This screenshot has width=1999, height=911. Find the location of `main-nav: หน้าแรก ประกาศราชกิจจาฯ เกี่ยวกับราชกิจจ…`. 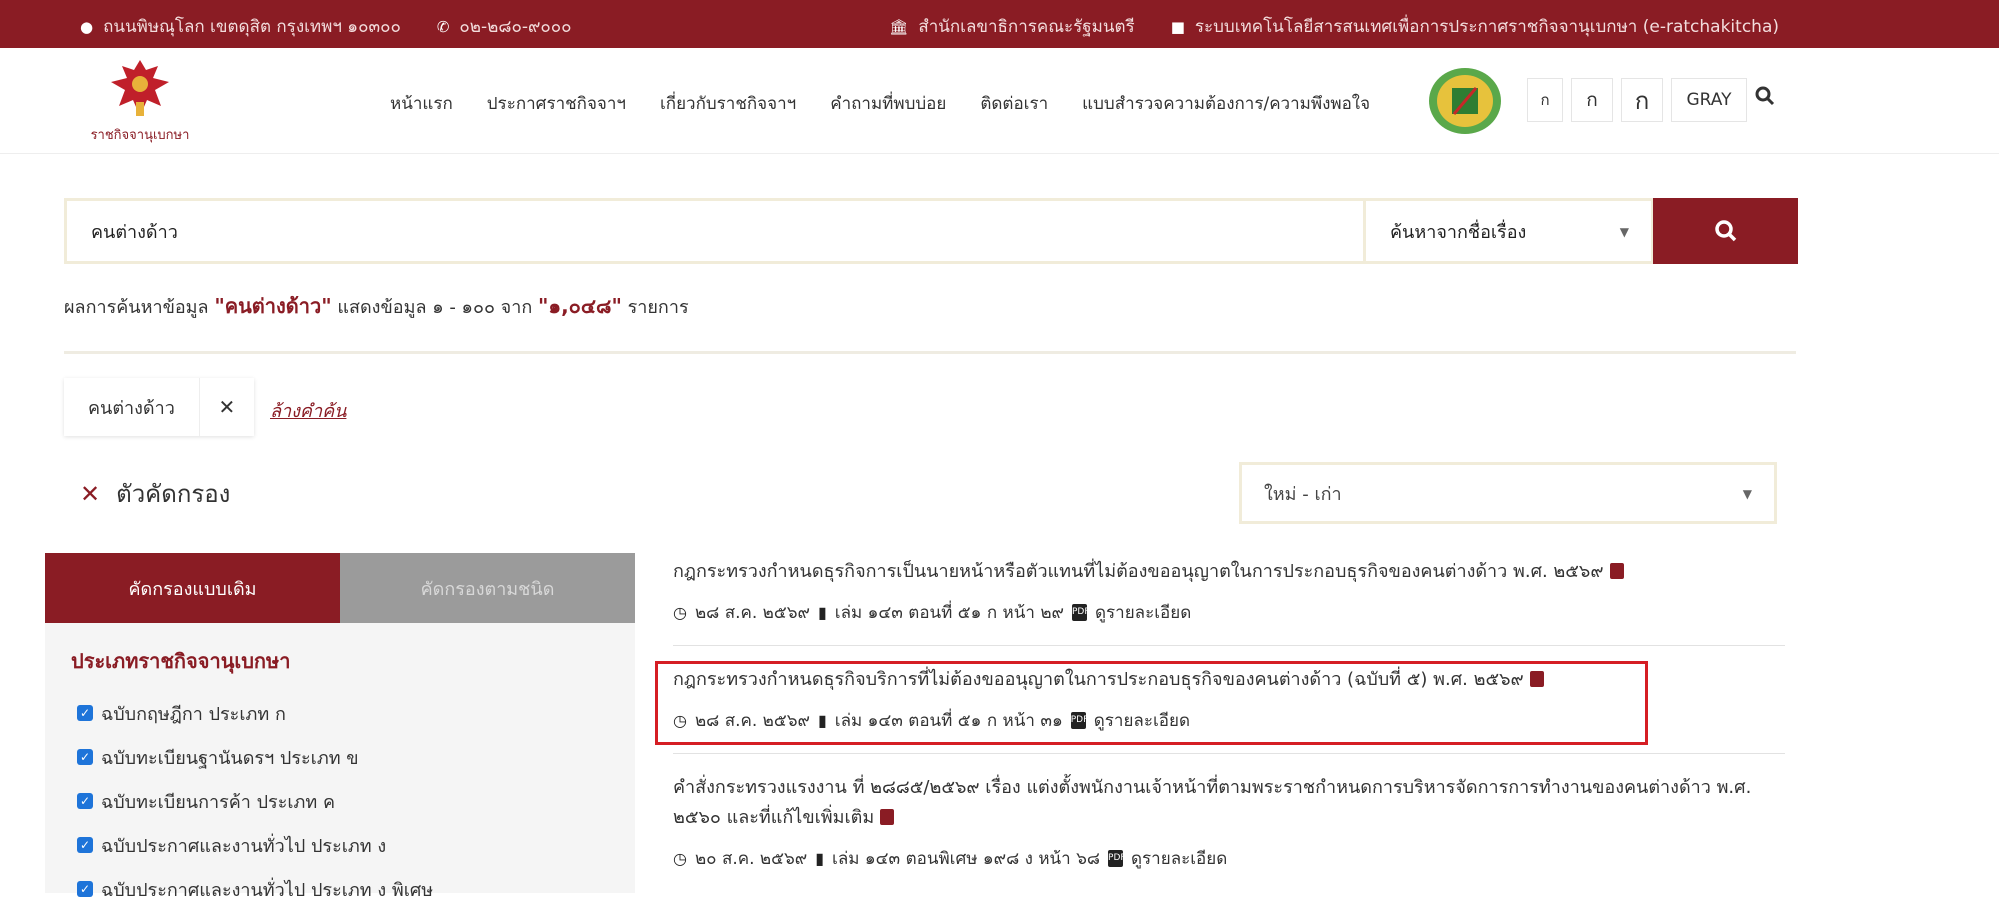

main-nav: หน้าแรก ประกาศราชกิจจาฯ เกี่ยวกับราชกิจจ… is located at coordinates (880, 103).